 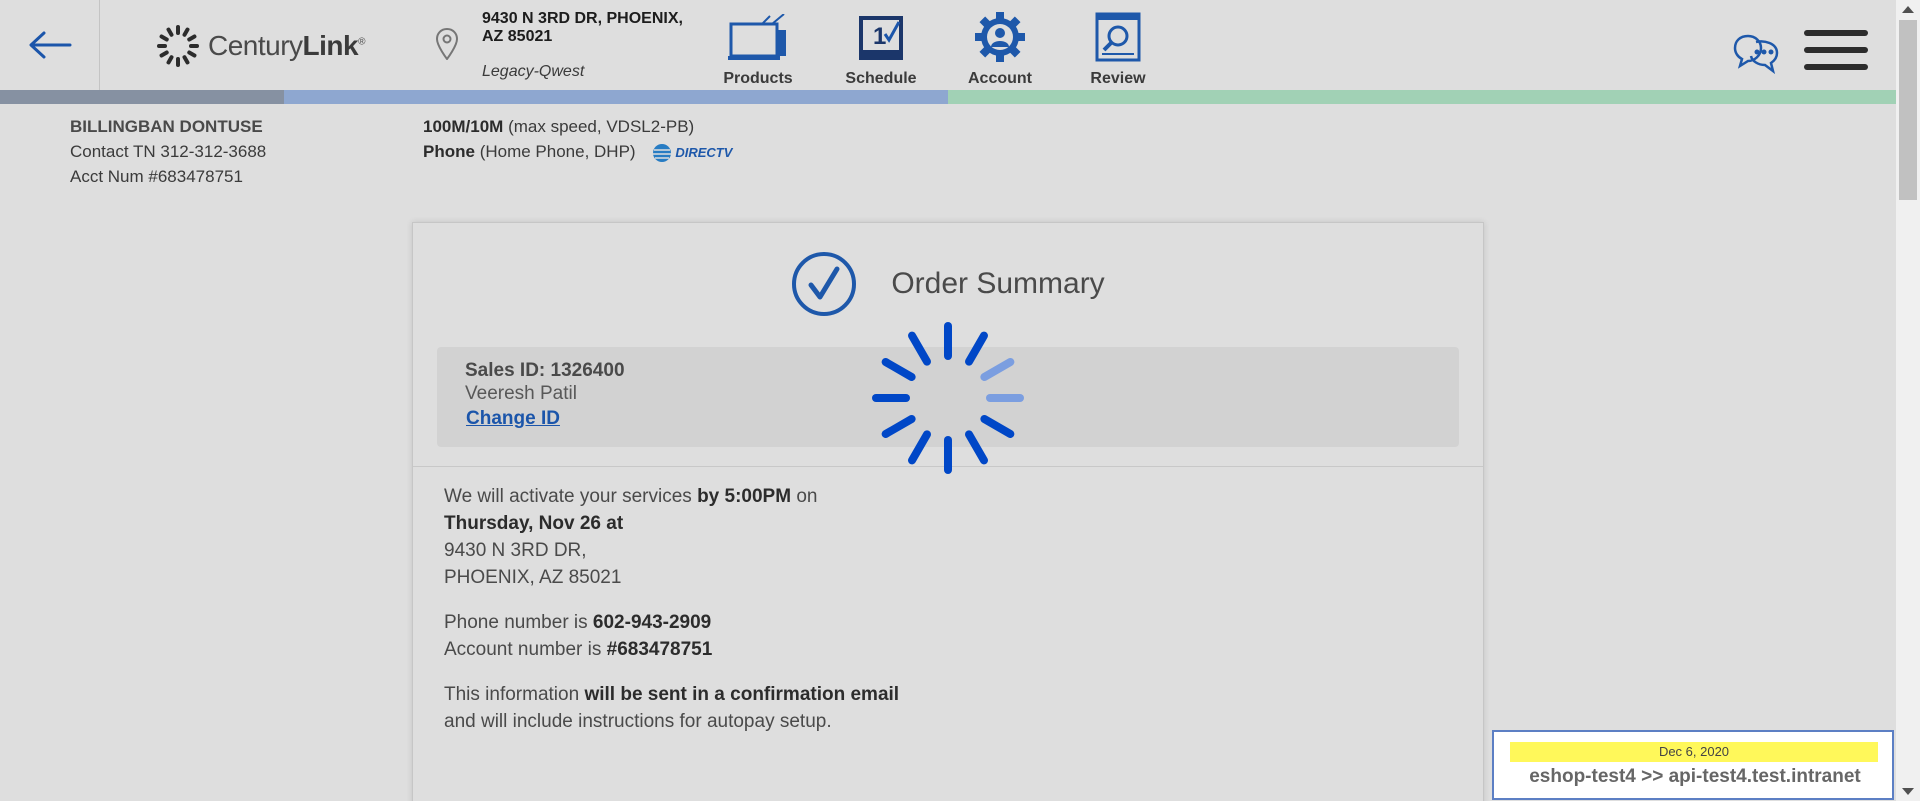 What do you see at coordinates (1695, 776) in the screenshot?
I see `env-endpoint: eshop-test4 >> api-test4.test.intranet` at bounding box center [1695, 776].